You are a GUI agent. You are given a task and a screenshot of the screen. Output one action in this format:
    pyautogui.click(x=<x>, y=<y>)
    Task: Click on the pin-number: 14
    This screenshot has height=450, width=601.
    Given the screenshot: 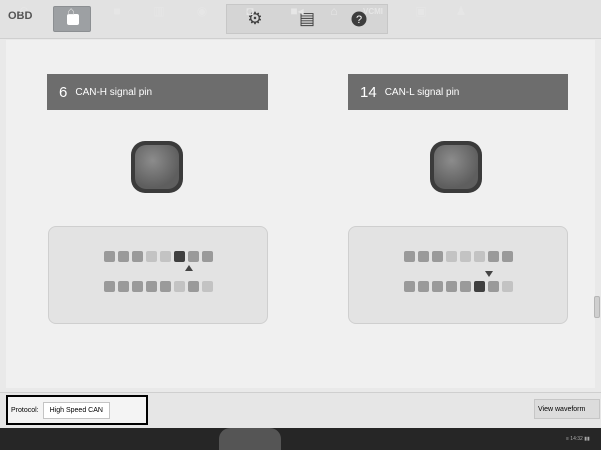 What is the action you would take?
    pyautogui.click(x=368, y=92)
    